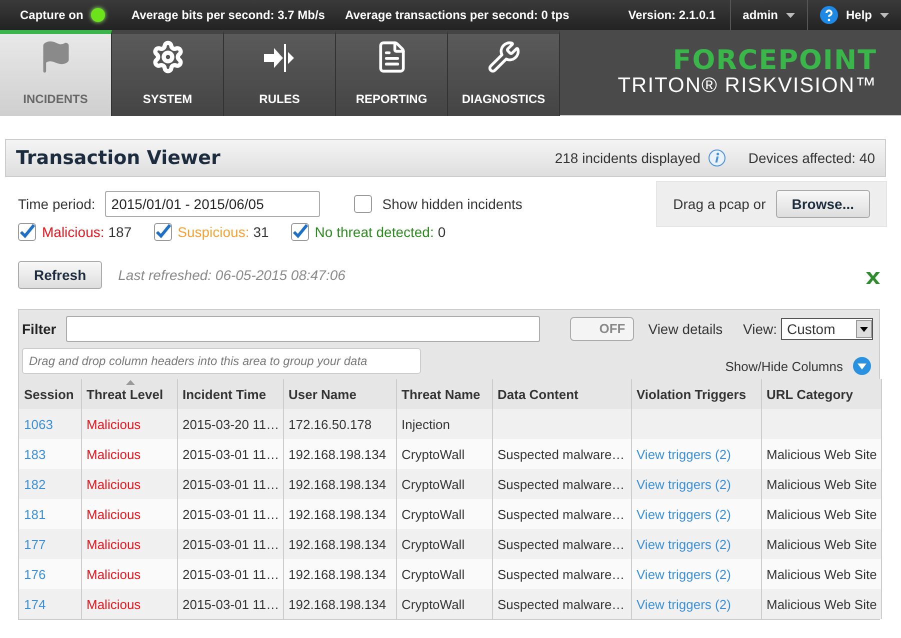  What do you see at coordinates (214, 232) in the screenshot?
I see `threat-filter-label: Suspicious:` at bounding box center [214, 232].